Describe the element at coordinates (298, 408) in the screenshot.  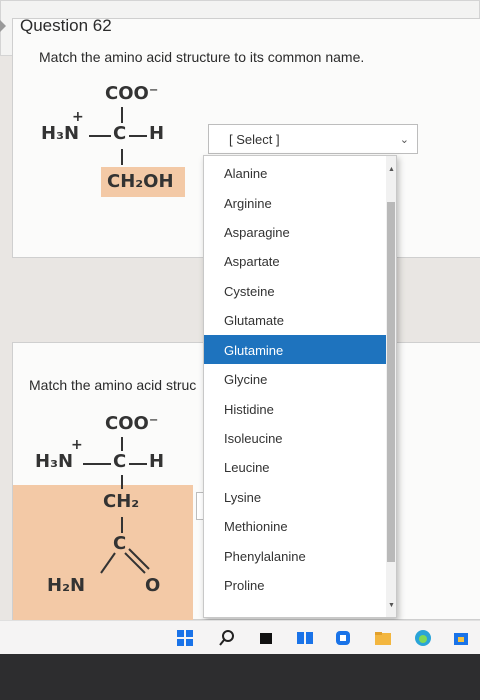
I see `option-histidine: Histidine` at that location.